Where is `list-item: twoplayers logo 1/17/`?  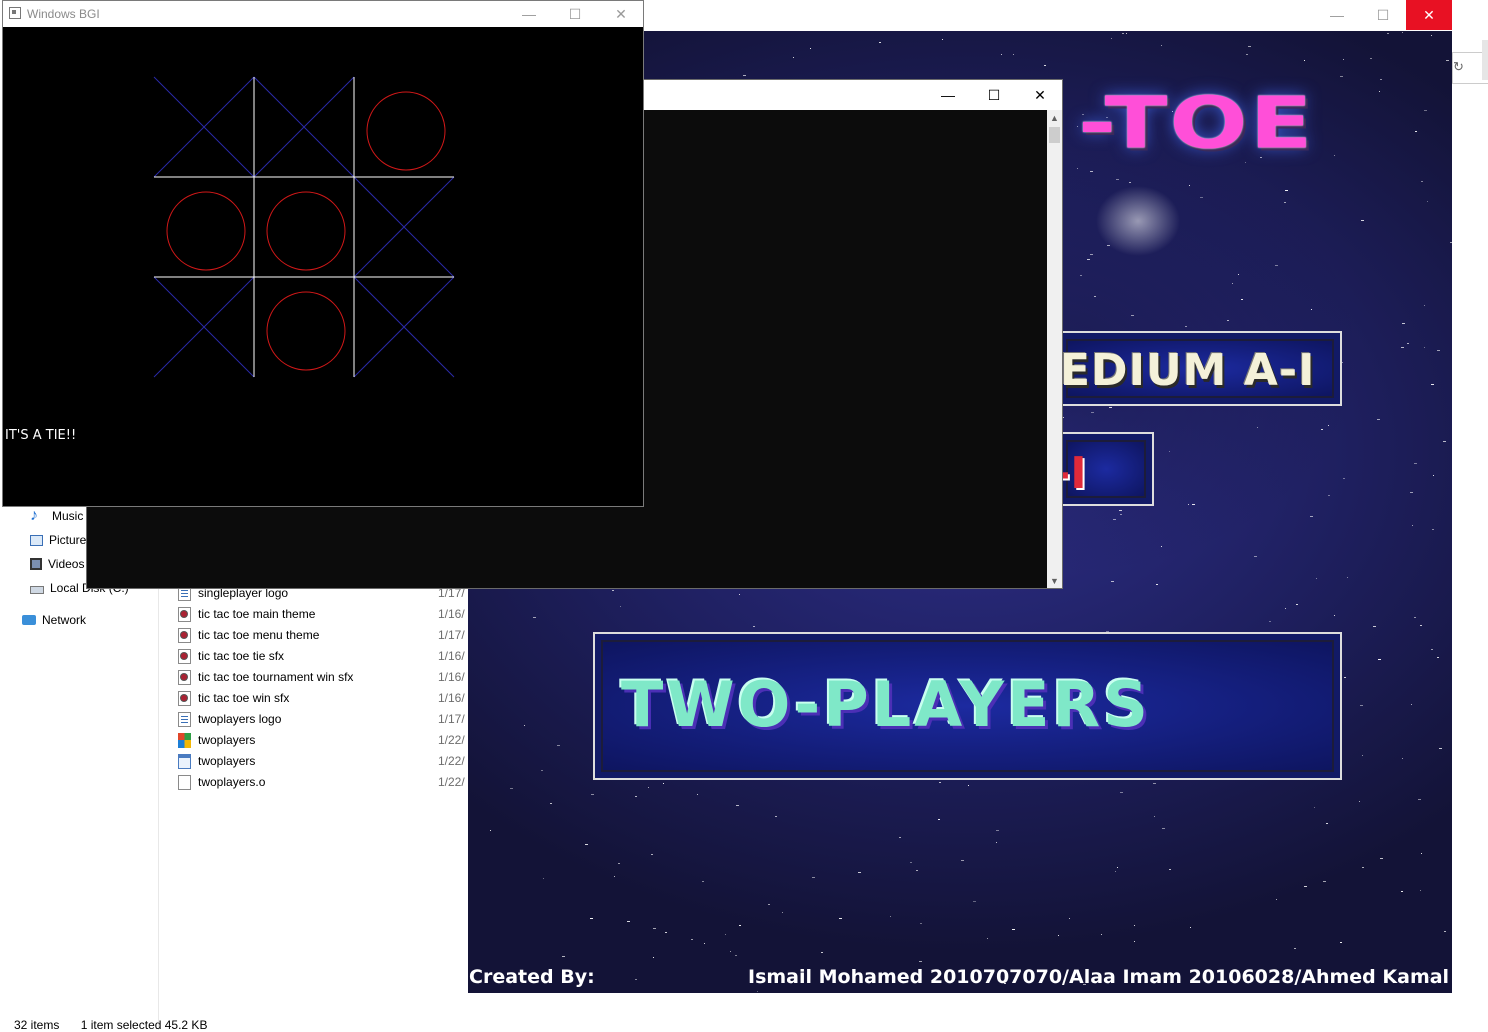 list-item: twoplayers logo 1/17/ is located at coordinates (321, 719).